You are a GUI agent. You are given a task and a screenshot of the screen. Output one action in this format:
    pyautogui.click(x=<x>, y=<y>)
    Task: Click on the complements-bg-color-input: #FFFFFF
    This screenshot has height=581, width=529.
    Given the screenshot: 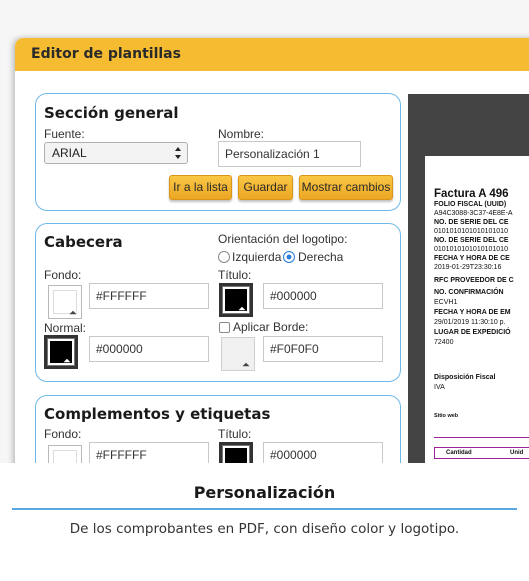 What is the action you would take?
    pyautogui.click(x=149, y=452)
    